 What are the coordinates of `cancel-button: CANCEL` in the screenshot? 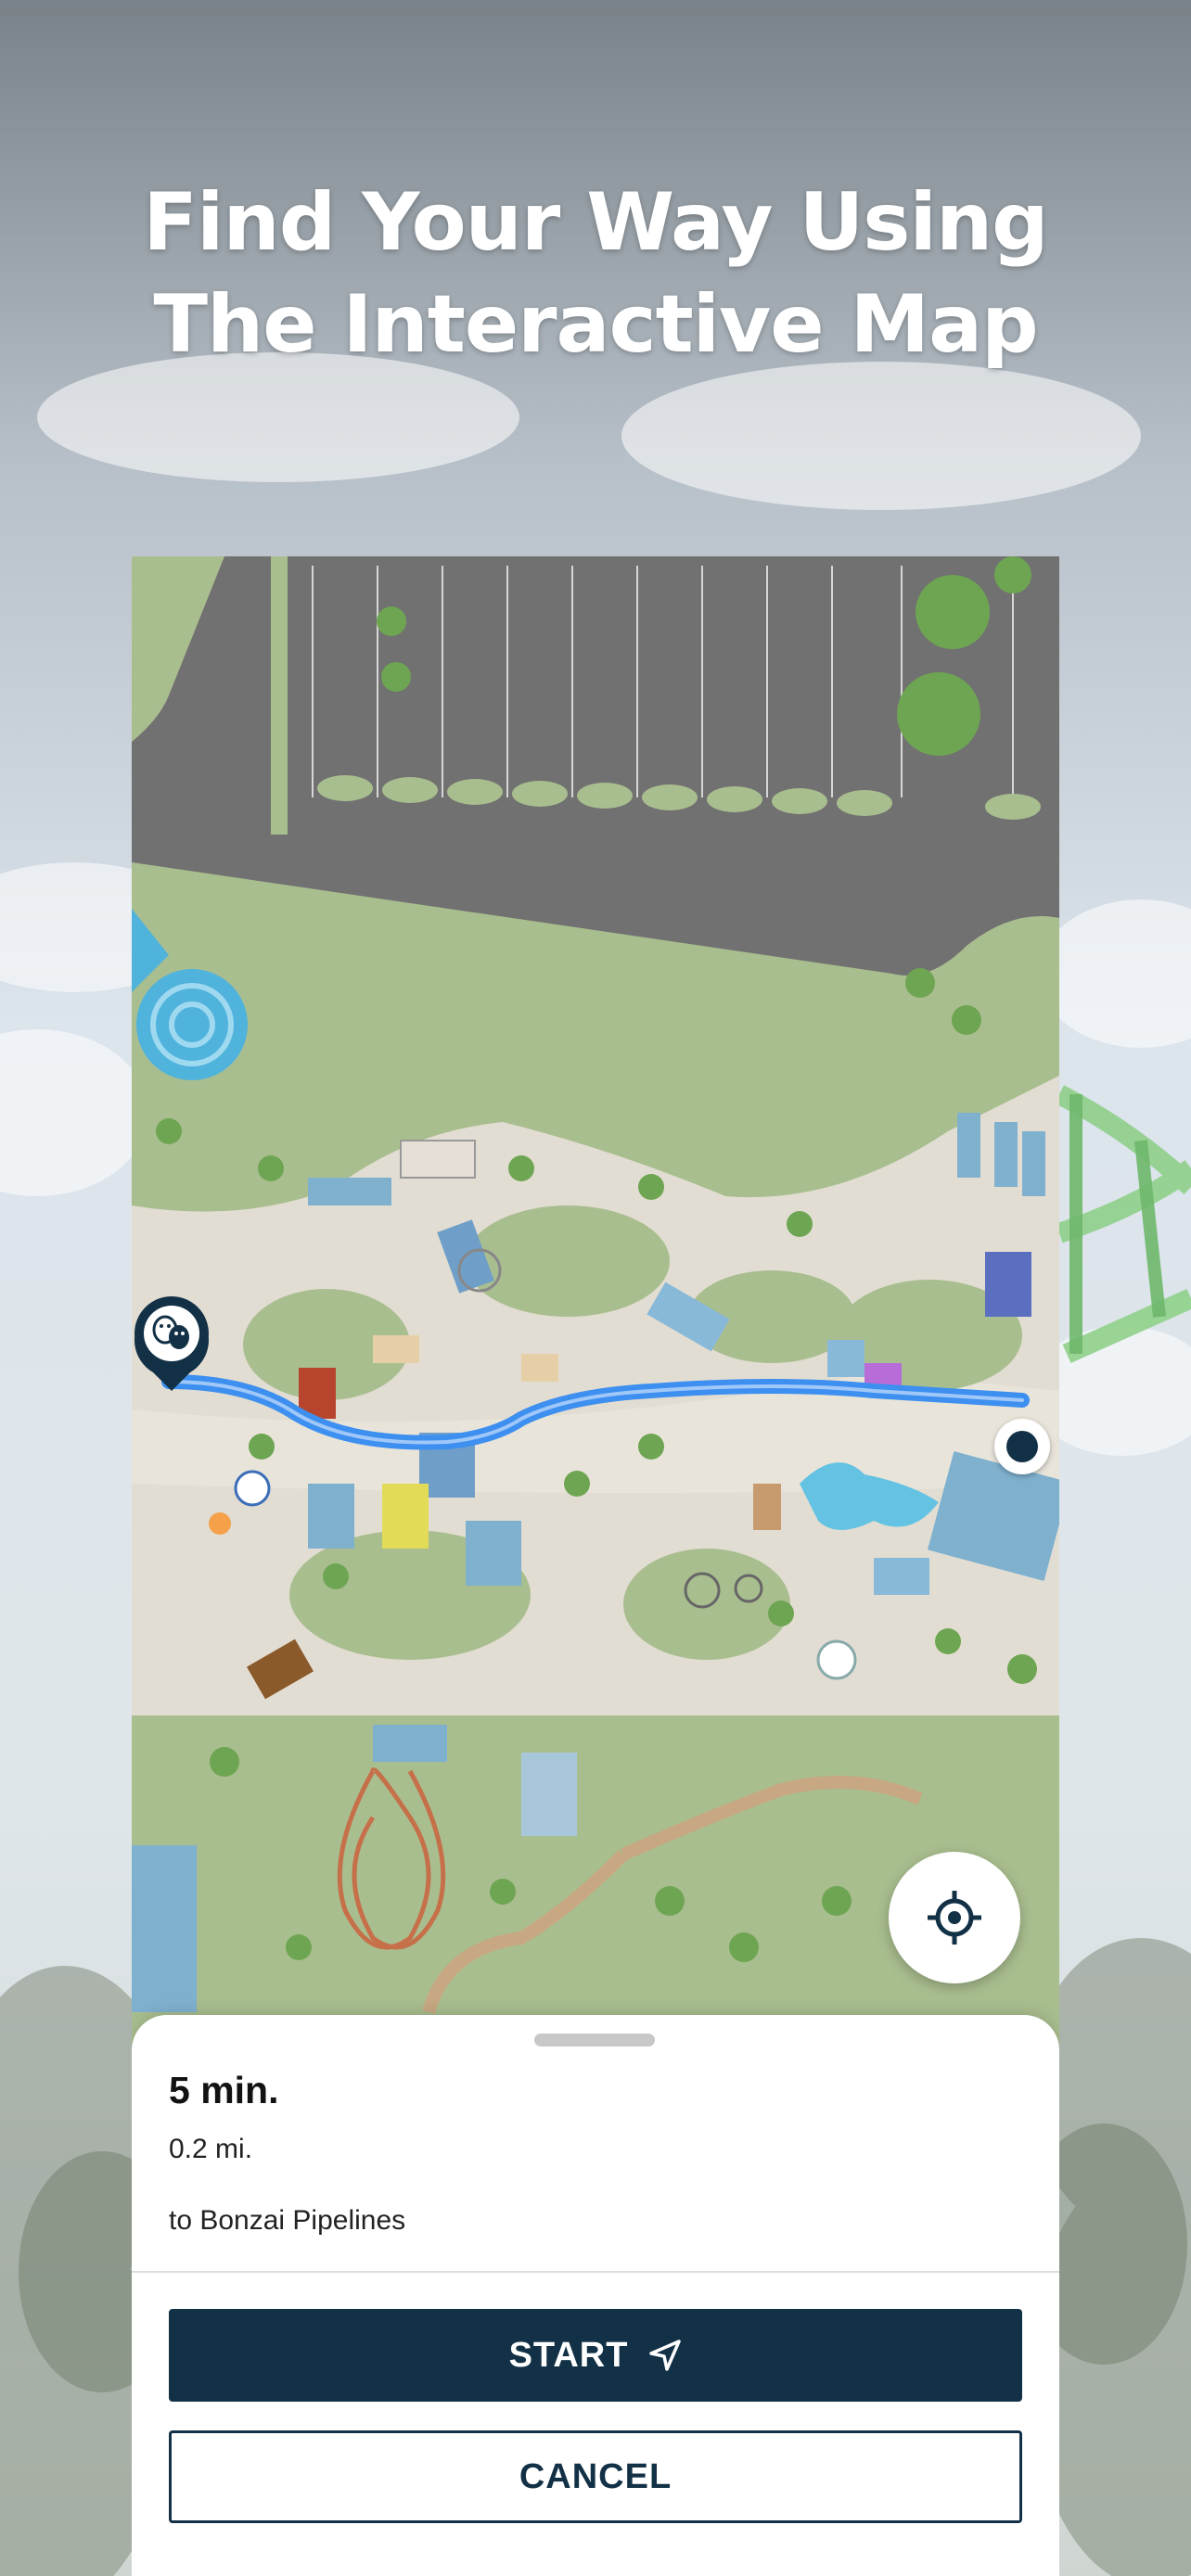 It's located at (595, 2476).